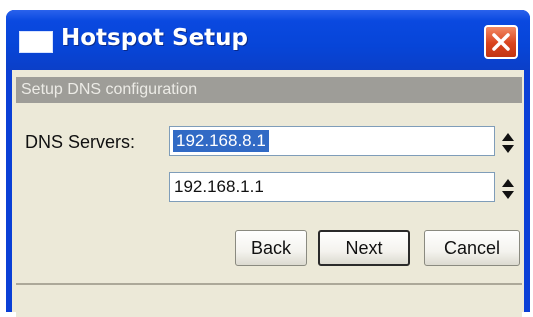 This screenshot has width=533, height=317. I want to click on window-icon, so click(36, 42).